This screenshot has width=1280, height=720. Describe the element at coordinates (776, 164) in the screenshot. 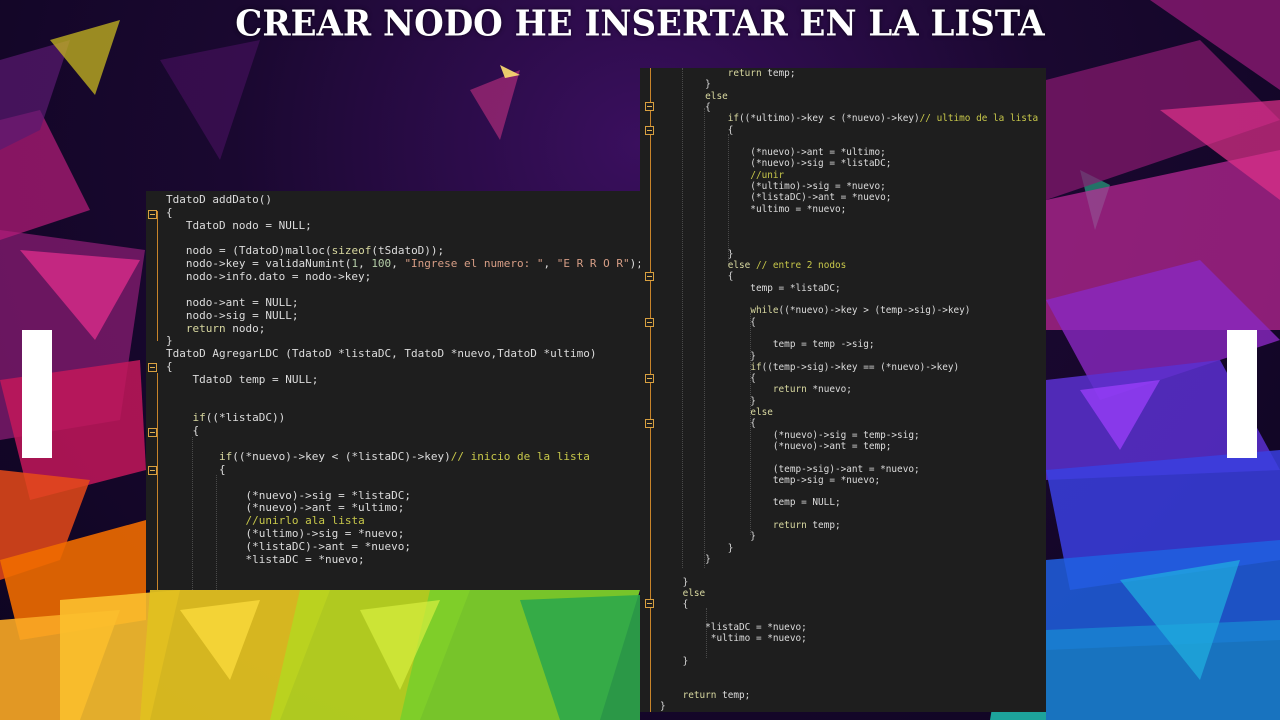

I see `code-line: (*nuevo)->sig = *listaDC;` at that location.